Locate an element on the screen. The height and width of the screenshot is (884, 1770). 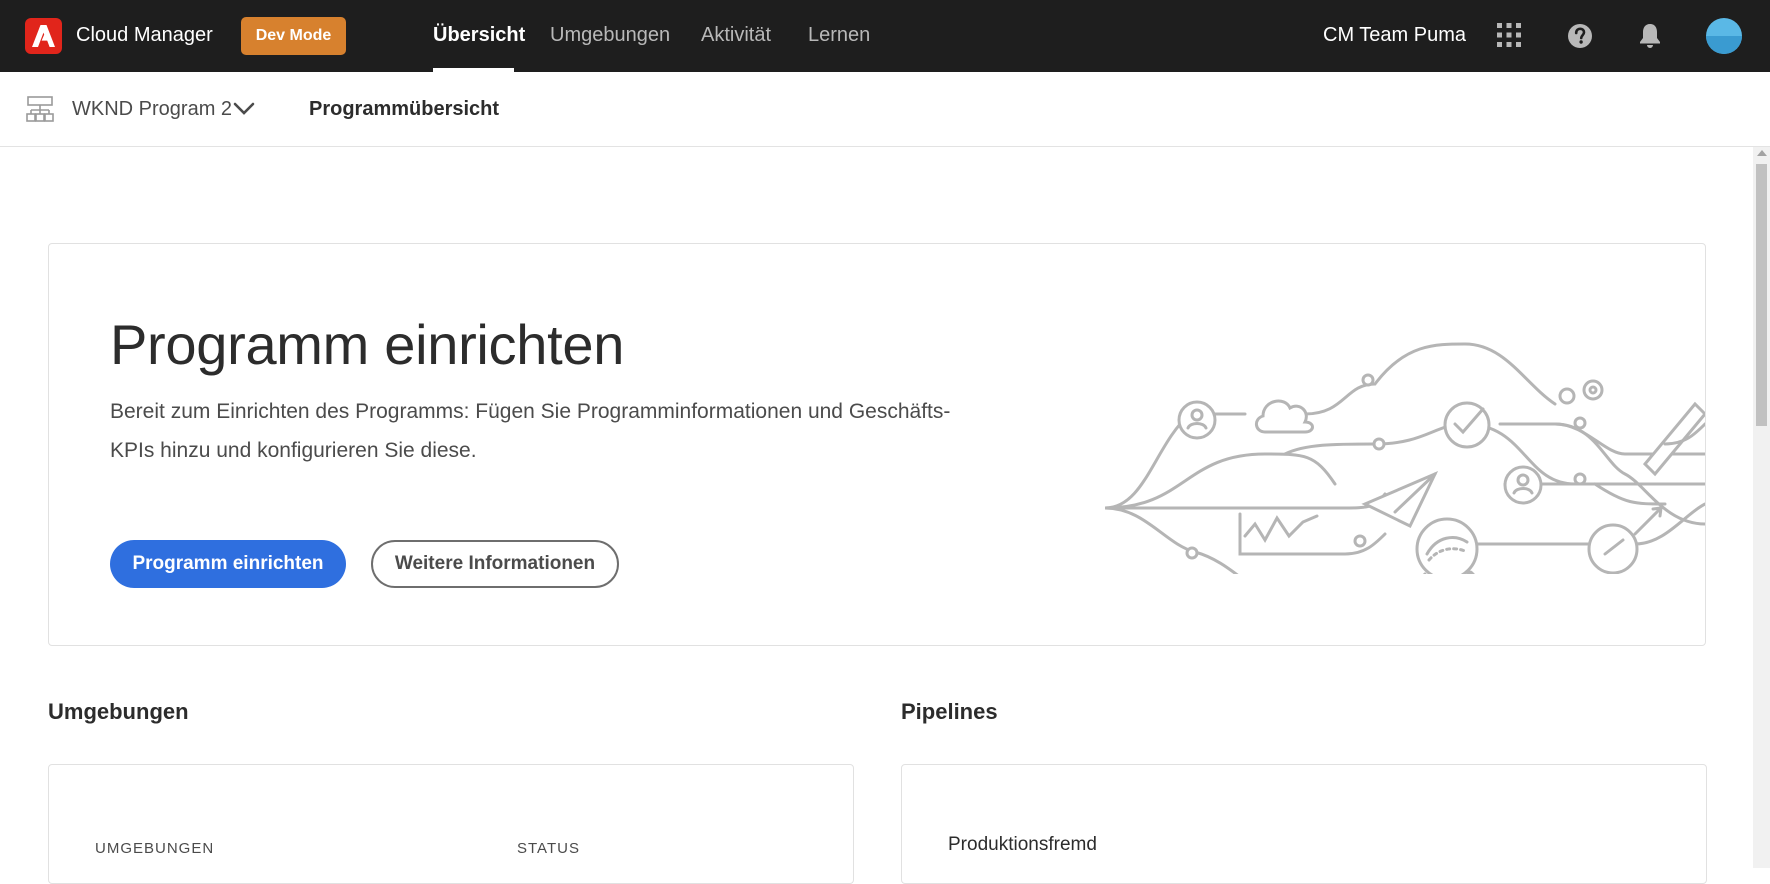
notifications-bell-icon is located at coordinates (1650, 35).